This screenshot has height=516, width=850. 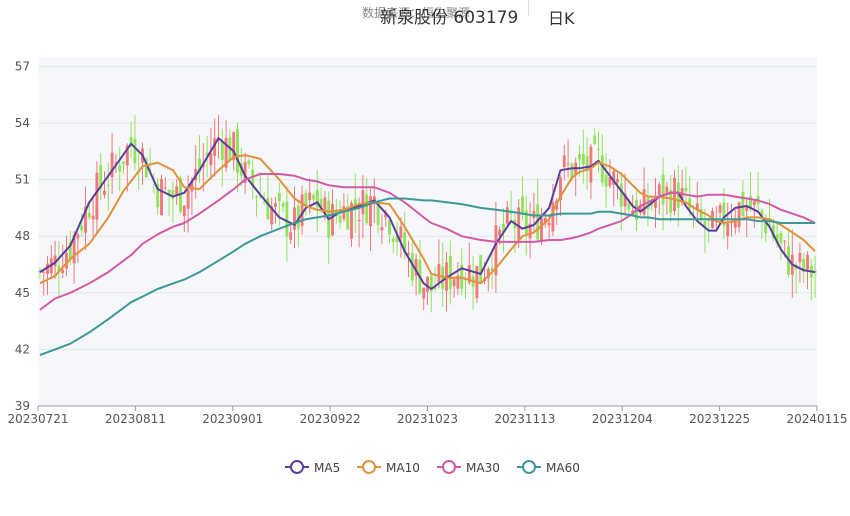 What do you see at coordinates (524, 419) in the screenshot?
I see `x-tick-label: 20231113` at bounding box center [524, 419].